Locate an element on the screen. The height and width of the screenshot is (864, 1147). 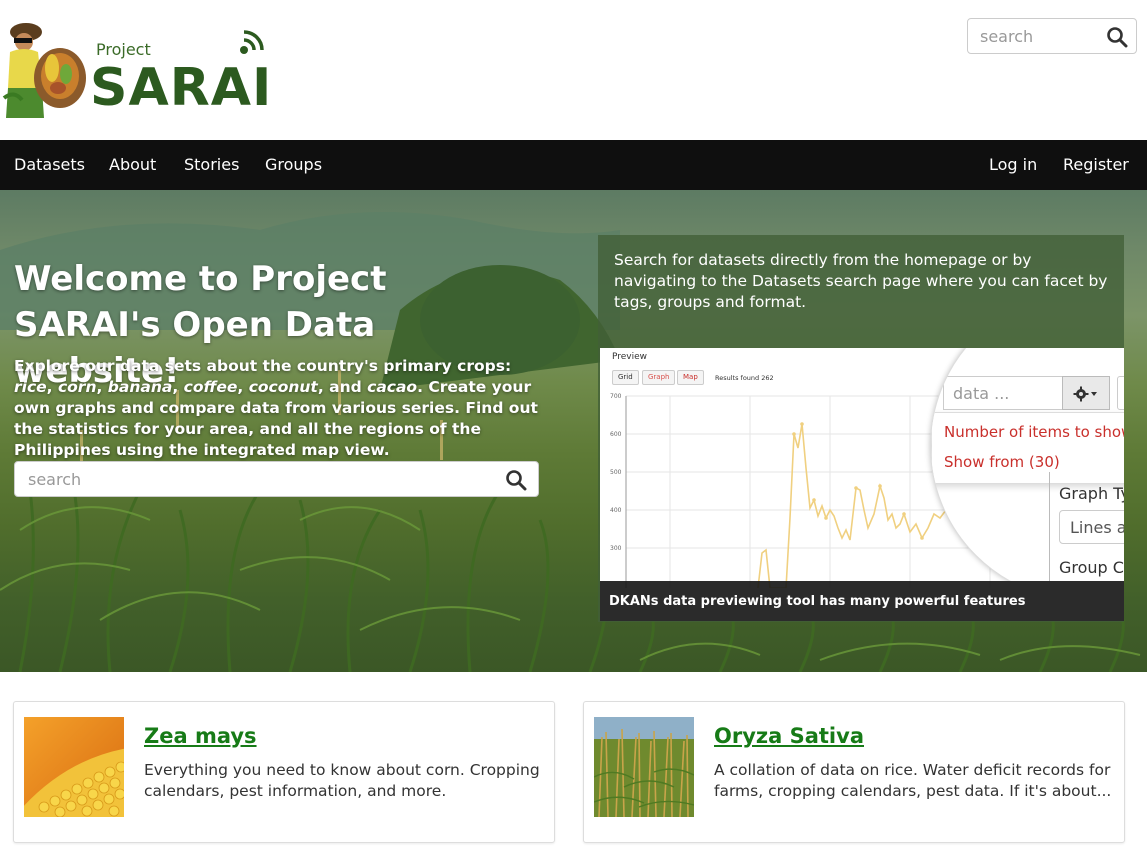
wifi-signal-icon is located at coordinates (252, 42).